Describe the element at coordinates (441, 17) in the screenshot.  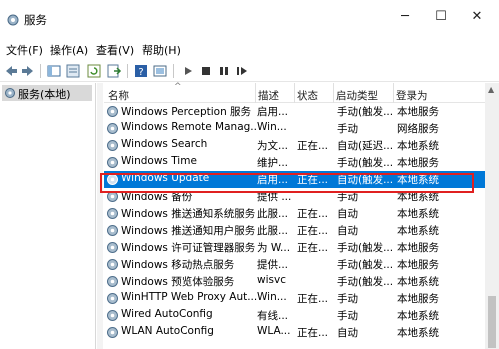
I see `maximize-button: ☐` at that location.